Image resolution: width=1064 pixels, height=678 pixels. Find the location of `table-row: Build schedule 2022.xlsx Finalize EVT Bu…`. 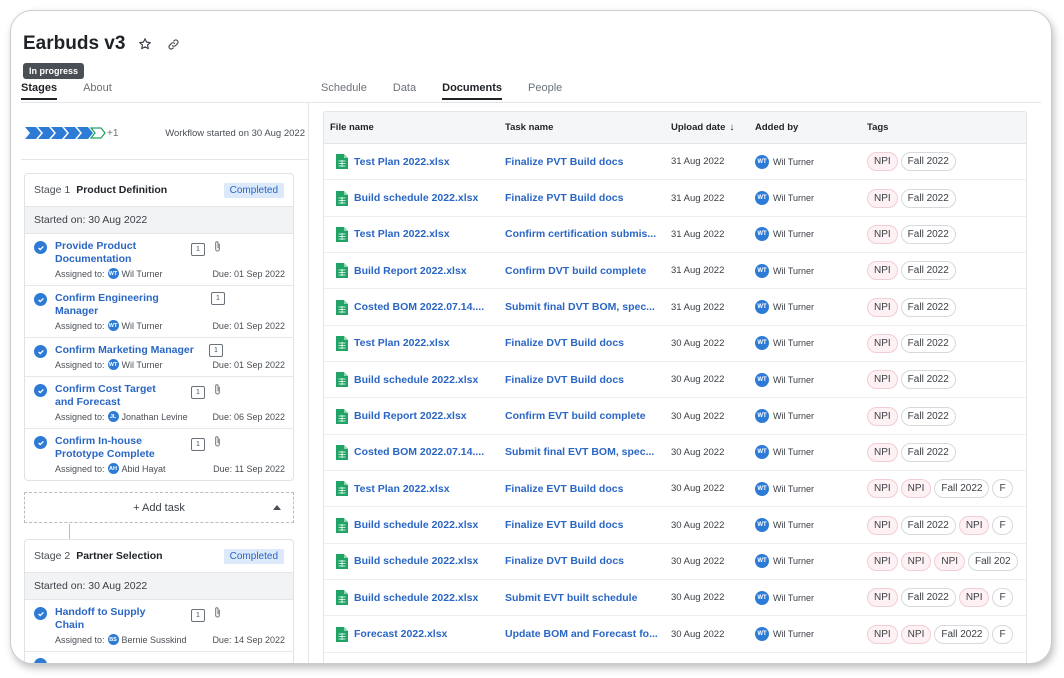

table-row: Build schedule 2022.xlsx Finalize EVT Bu… is located at coordinates (675, 525).